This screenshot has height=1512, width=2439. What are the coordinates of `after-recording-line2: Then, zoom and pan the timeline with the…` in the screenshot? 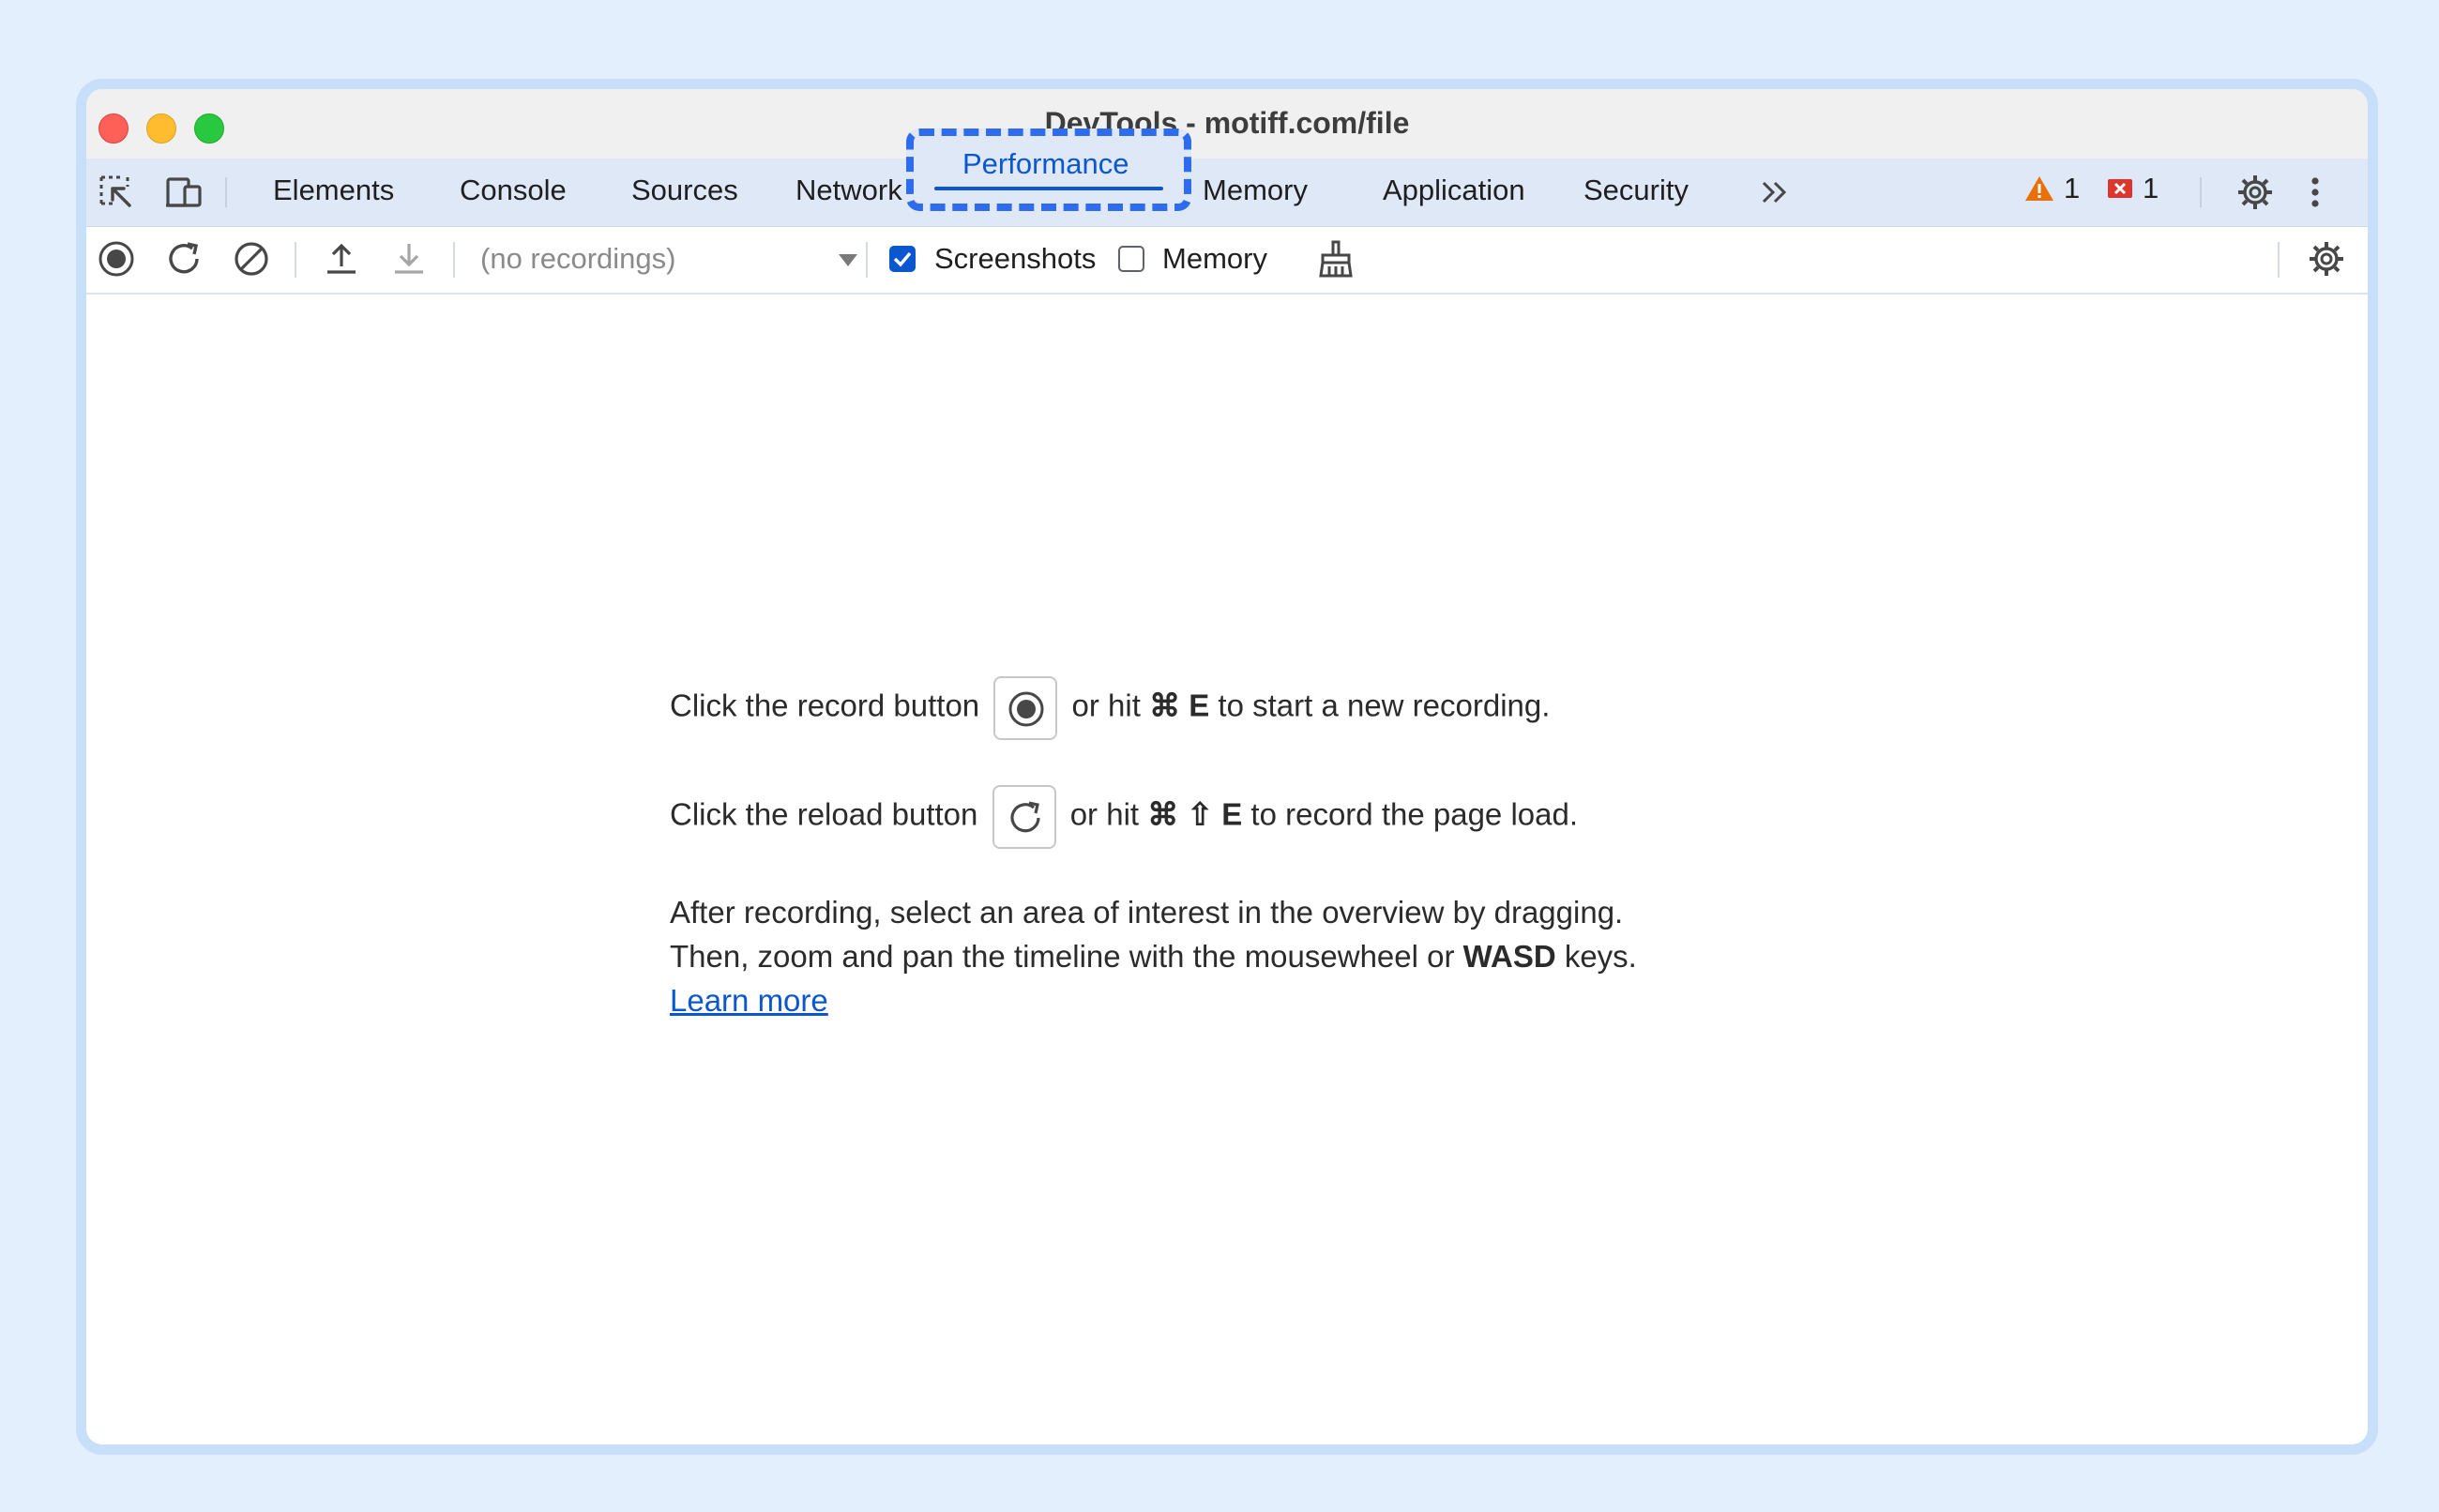 It's located at (1153, 957).